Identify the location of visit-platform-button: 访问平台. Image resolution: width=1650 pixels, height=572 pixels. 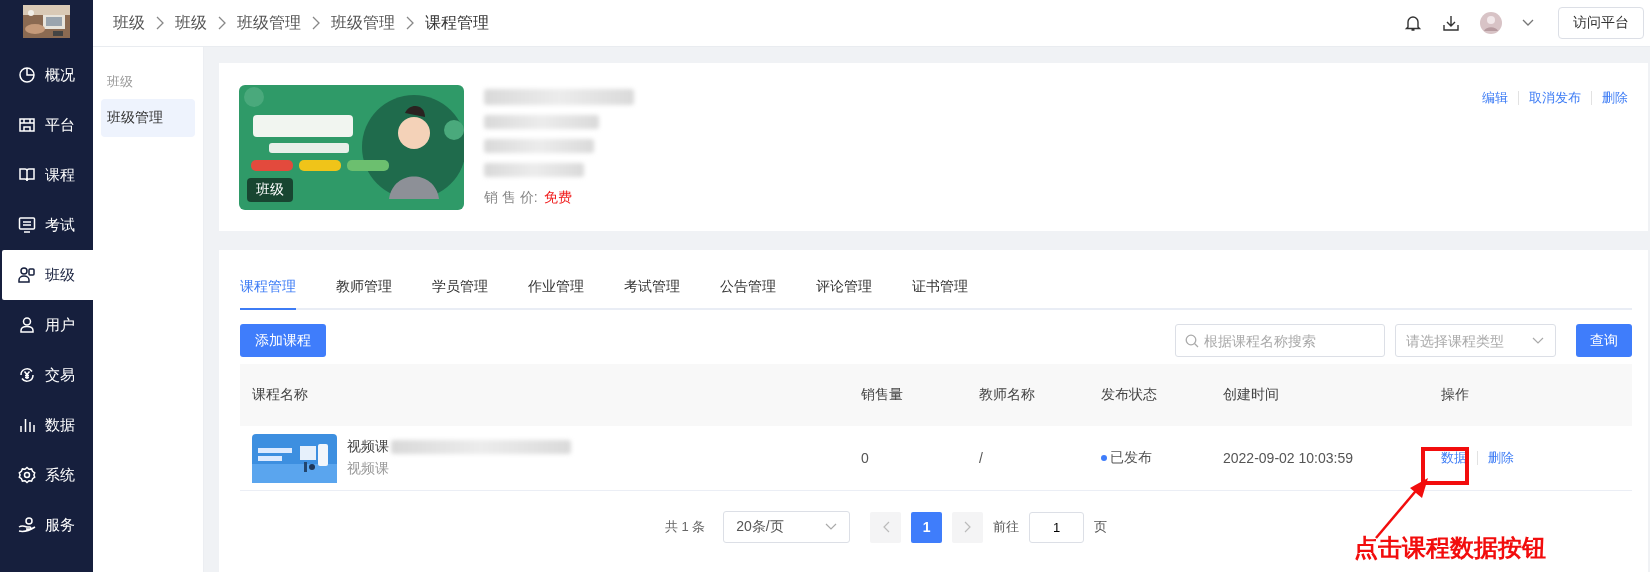
(1601, 23).